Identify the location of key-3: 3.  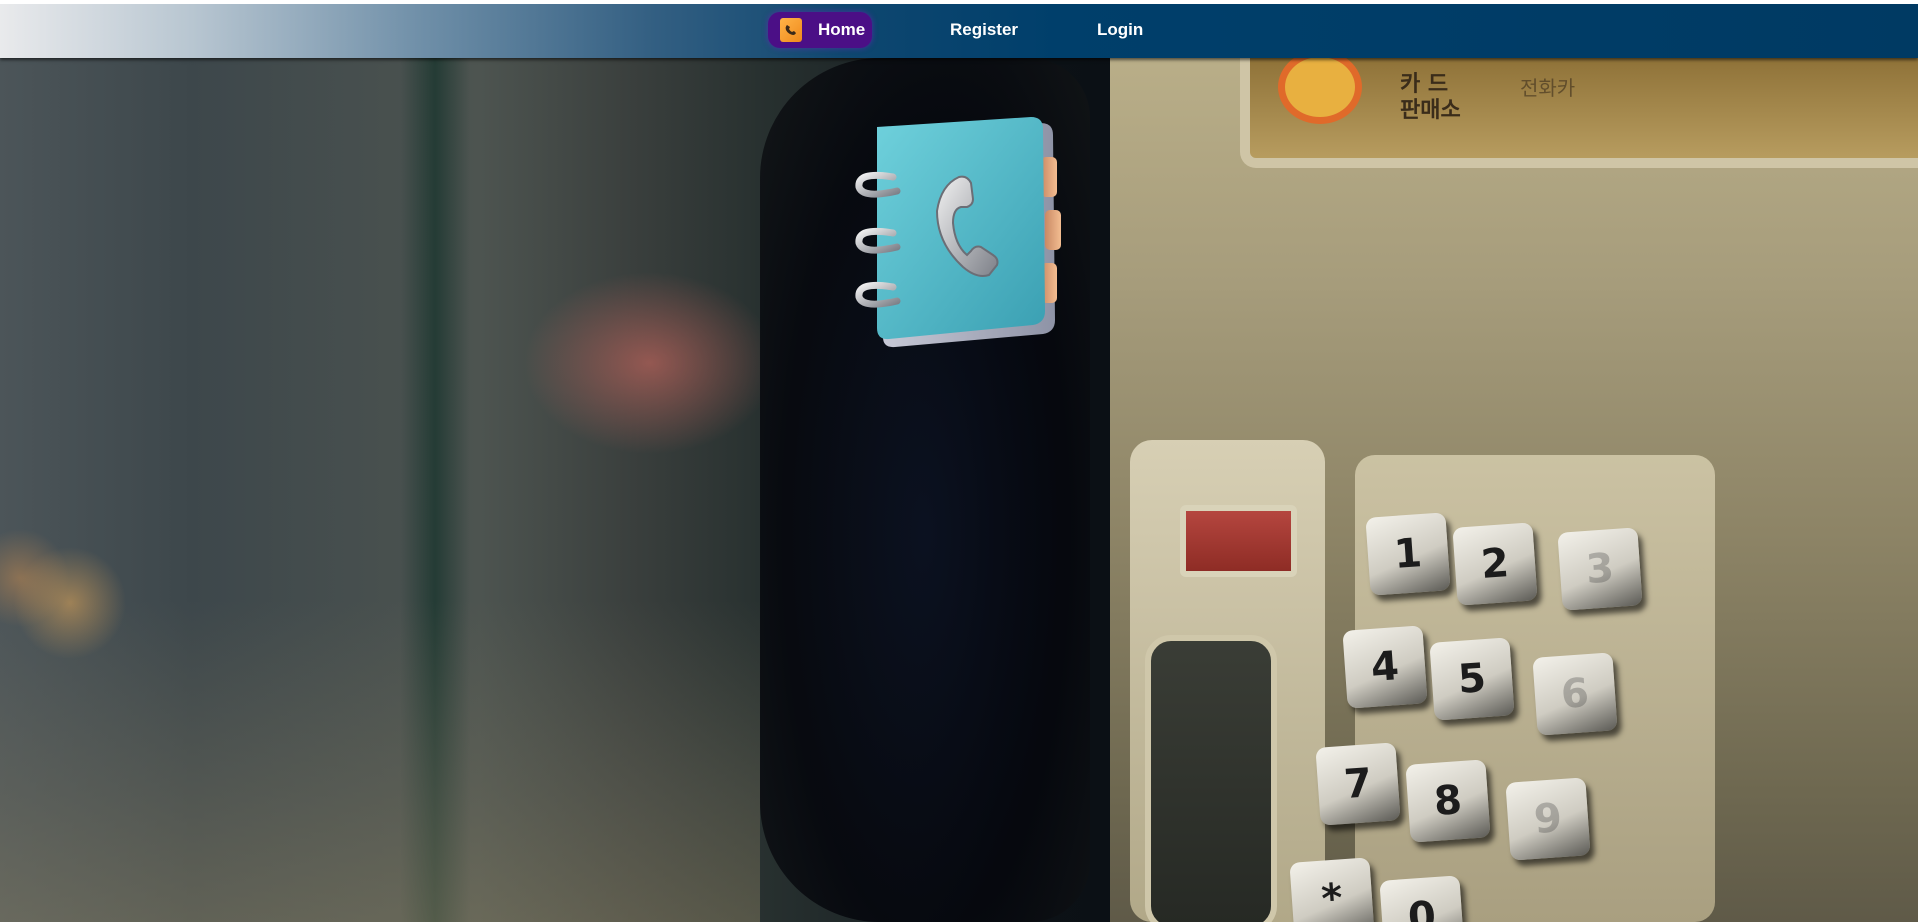
(1600, 569).